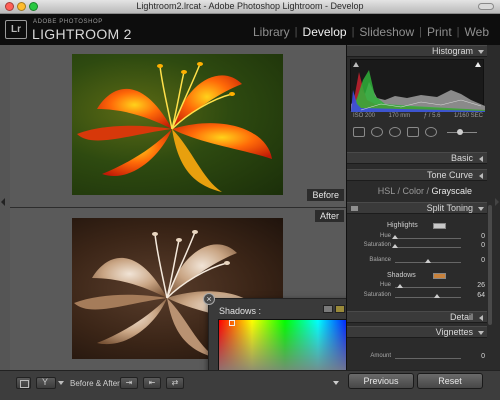 This screenshot has height=400, width=500. I want to click on slider-value: 26, so click(481, 285).